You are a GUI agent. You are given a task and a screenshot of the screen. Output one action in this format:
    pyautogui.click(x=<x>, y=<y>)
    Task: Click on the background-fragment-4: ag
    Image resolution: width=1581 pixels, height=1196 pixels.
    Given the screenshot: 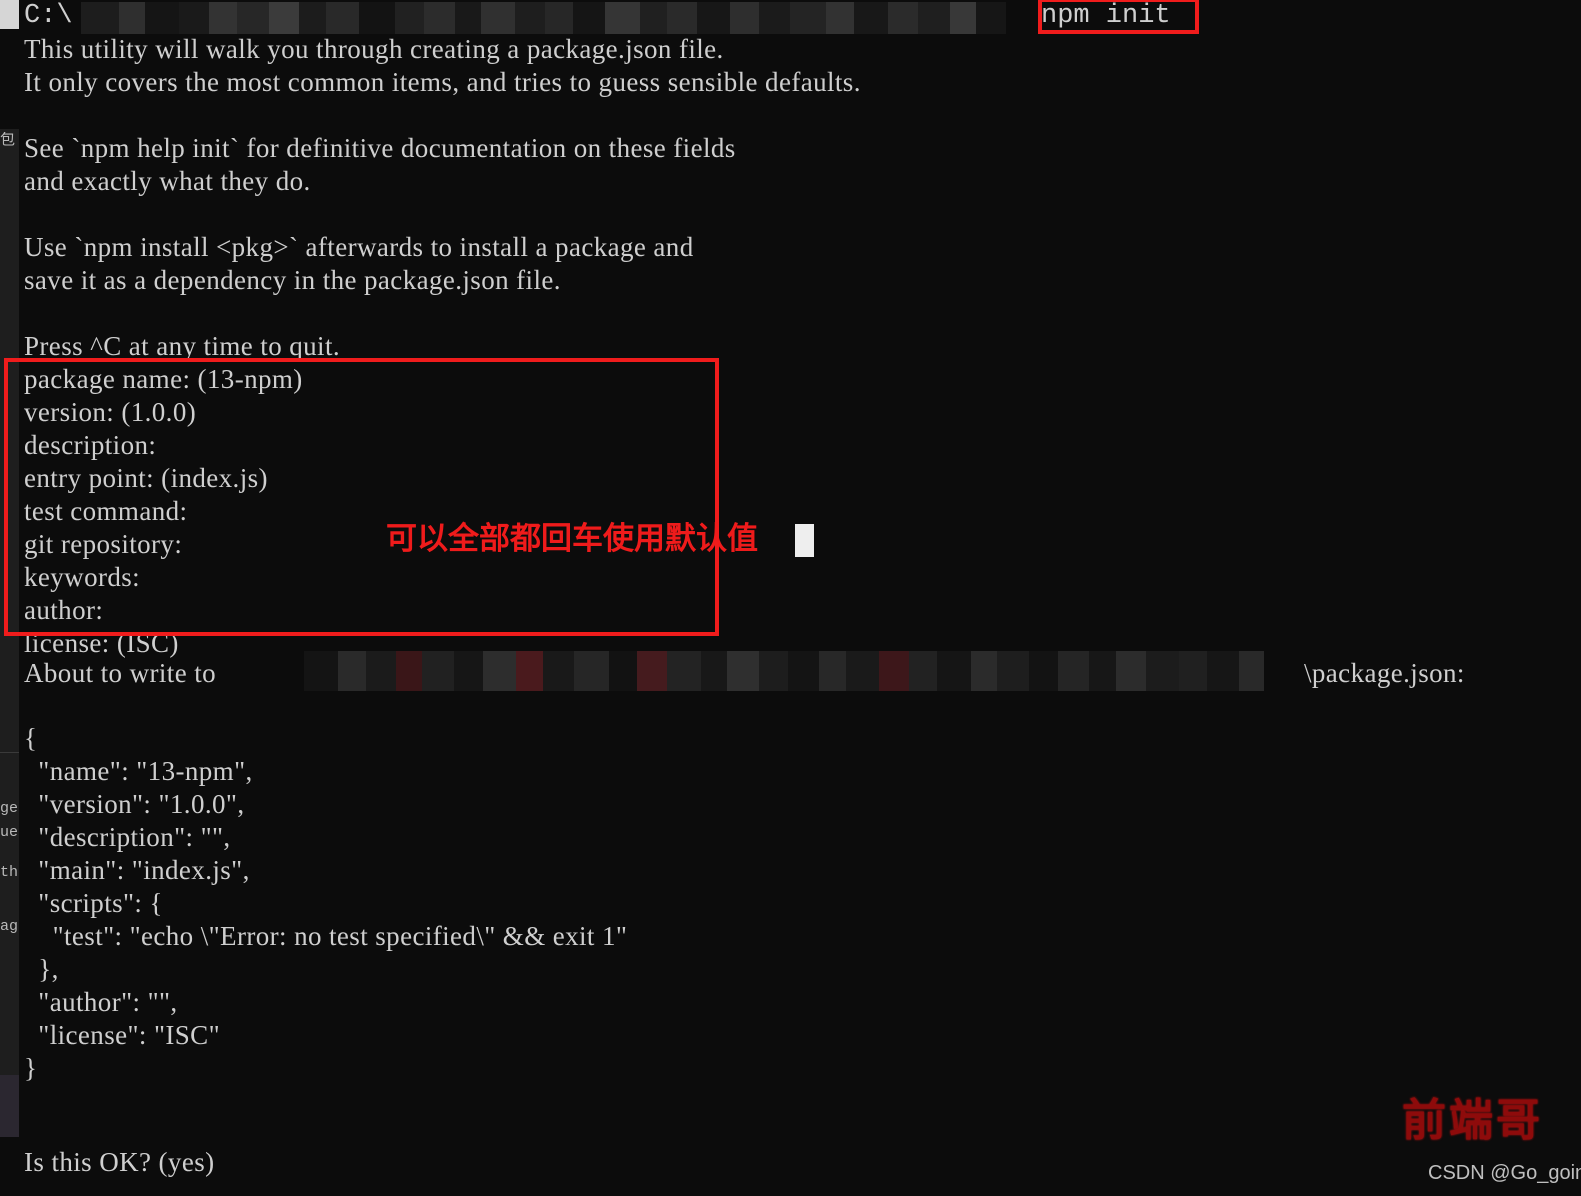 What is the action you would take?
    pyautogui.click(x=9, y=926)
    